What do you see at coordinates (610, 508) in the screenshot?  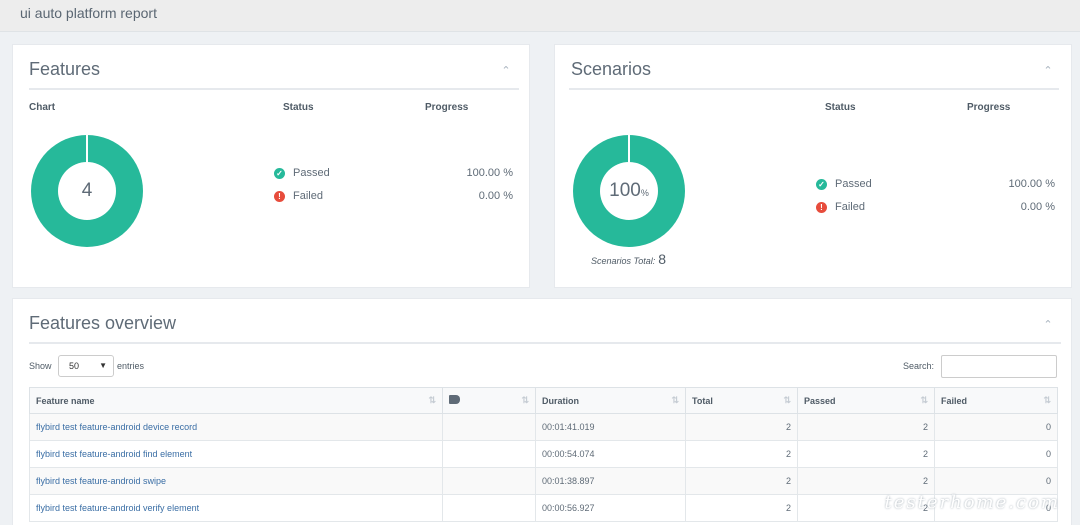 I see `duration-cell: 00:00:56.927` at bounding box center [610, 508].